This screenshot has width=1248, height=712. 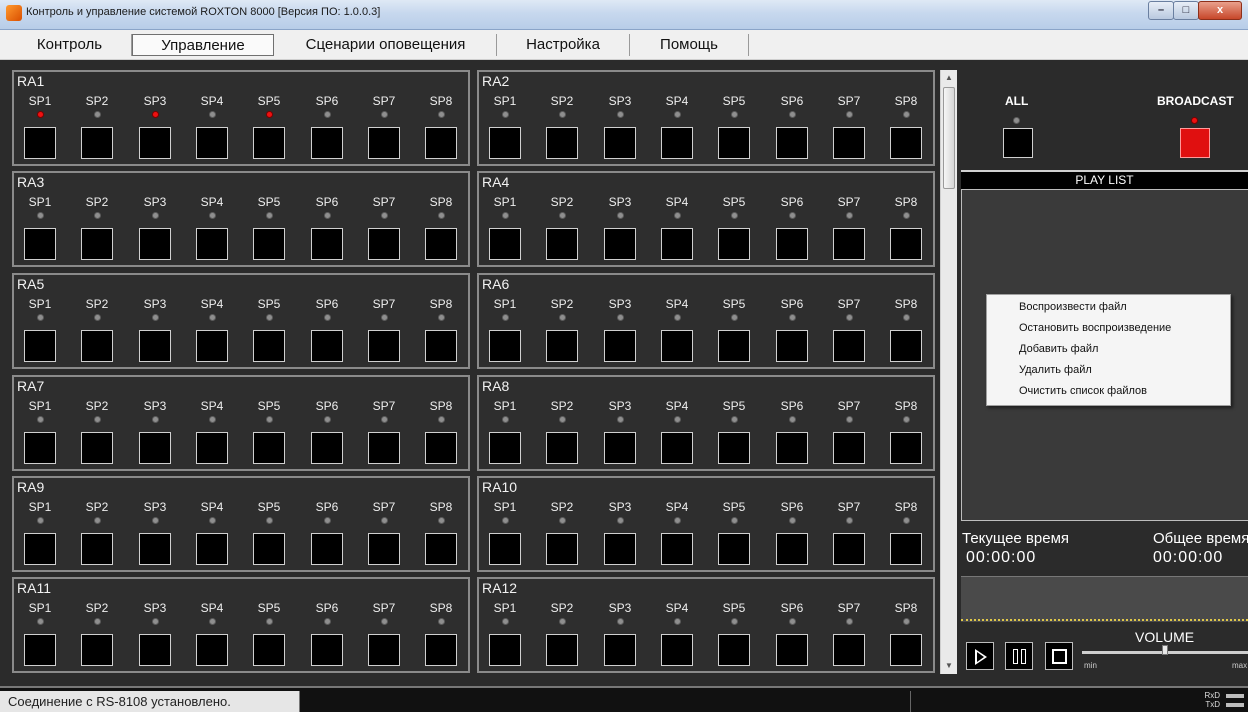 I want to click on minimize-button: –, so click(x=1161, y=10).